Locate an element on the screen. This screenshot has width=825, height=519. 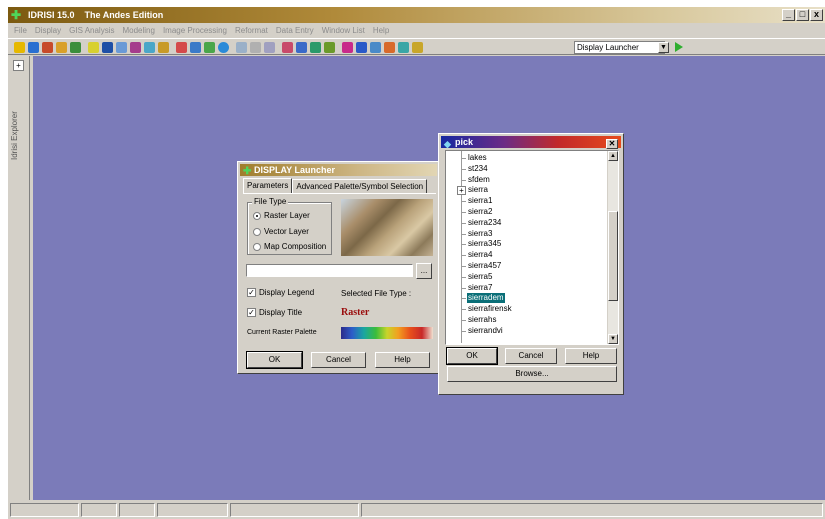
launcher-ok-button: OK is located at coordinates (274, 360).